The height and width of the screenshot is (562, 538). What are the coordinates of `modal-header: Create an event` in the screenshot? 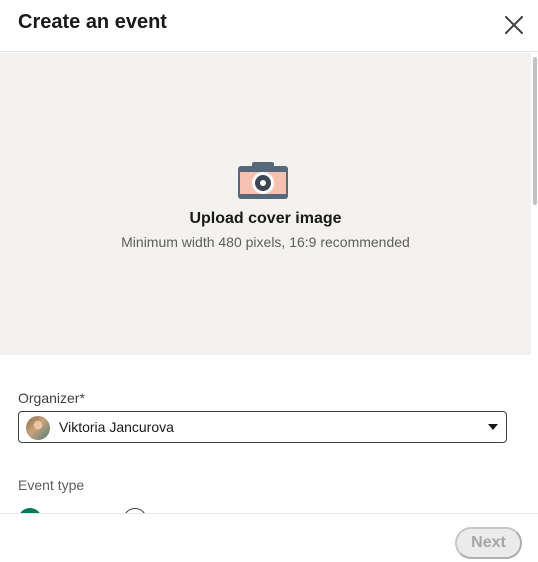 It's located at (269, 26).